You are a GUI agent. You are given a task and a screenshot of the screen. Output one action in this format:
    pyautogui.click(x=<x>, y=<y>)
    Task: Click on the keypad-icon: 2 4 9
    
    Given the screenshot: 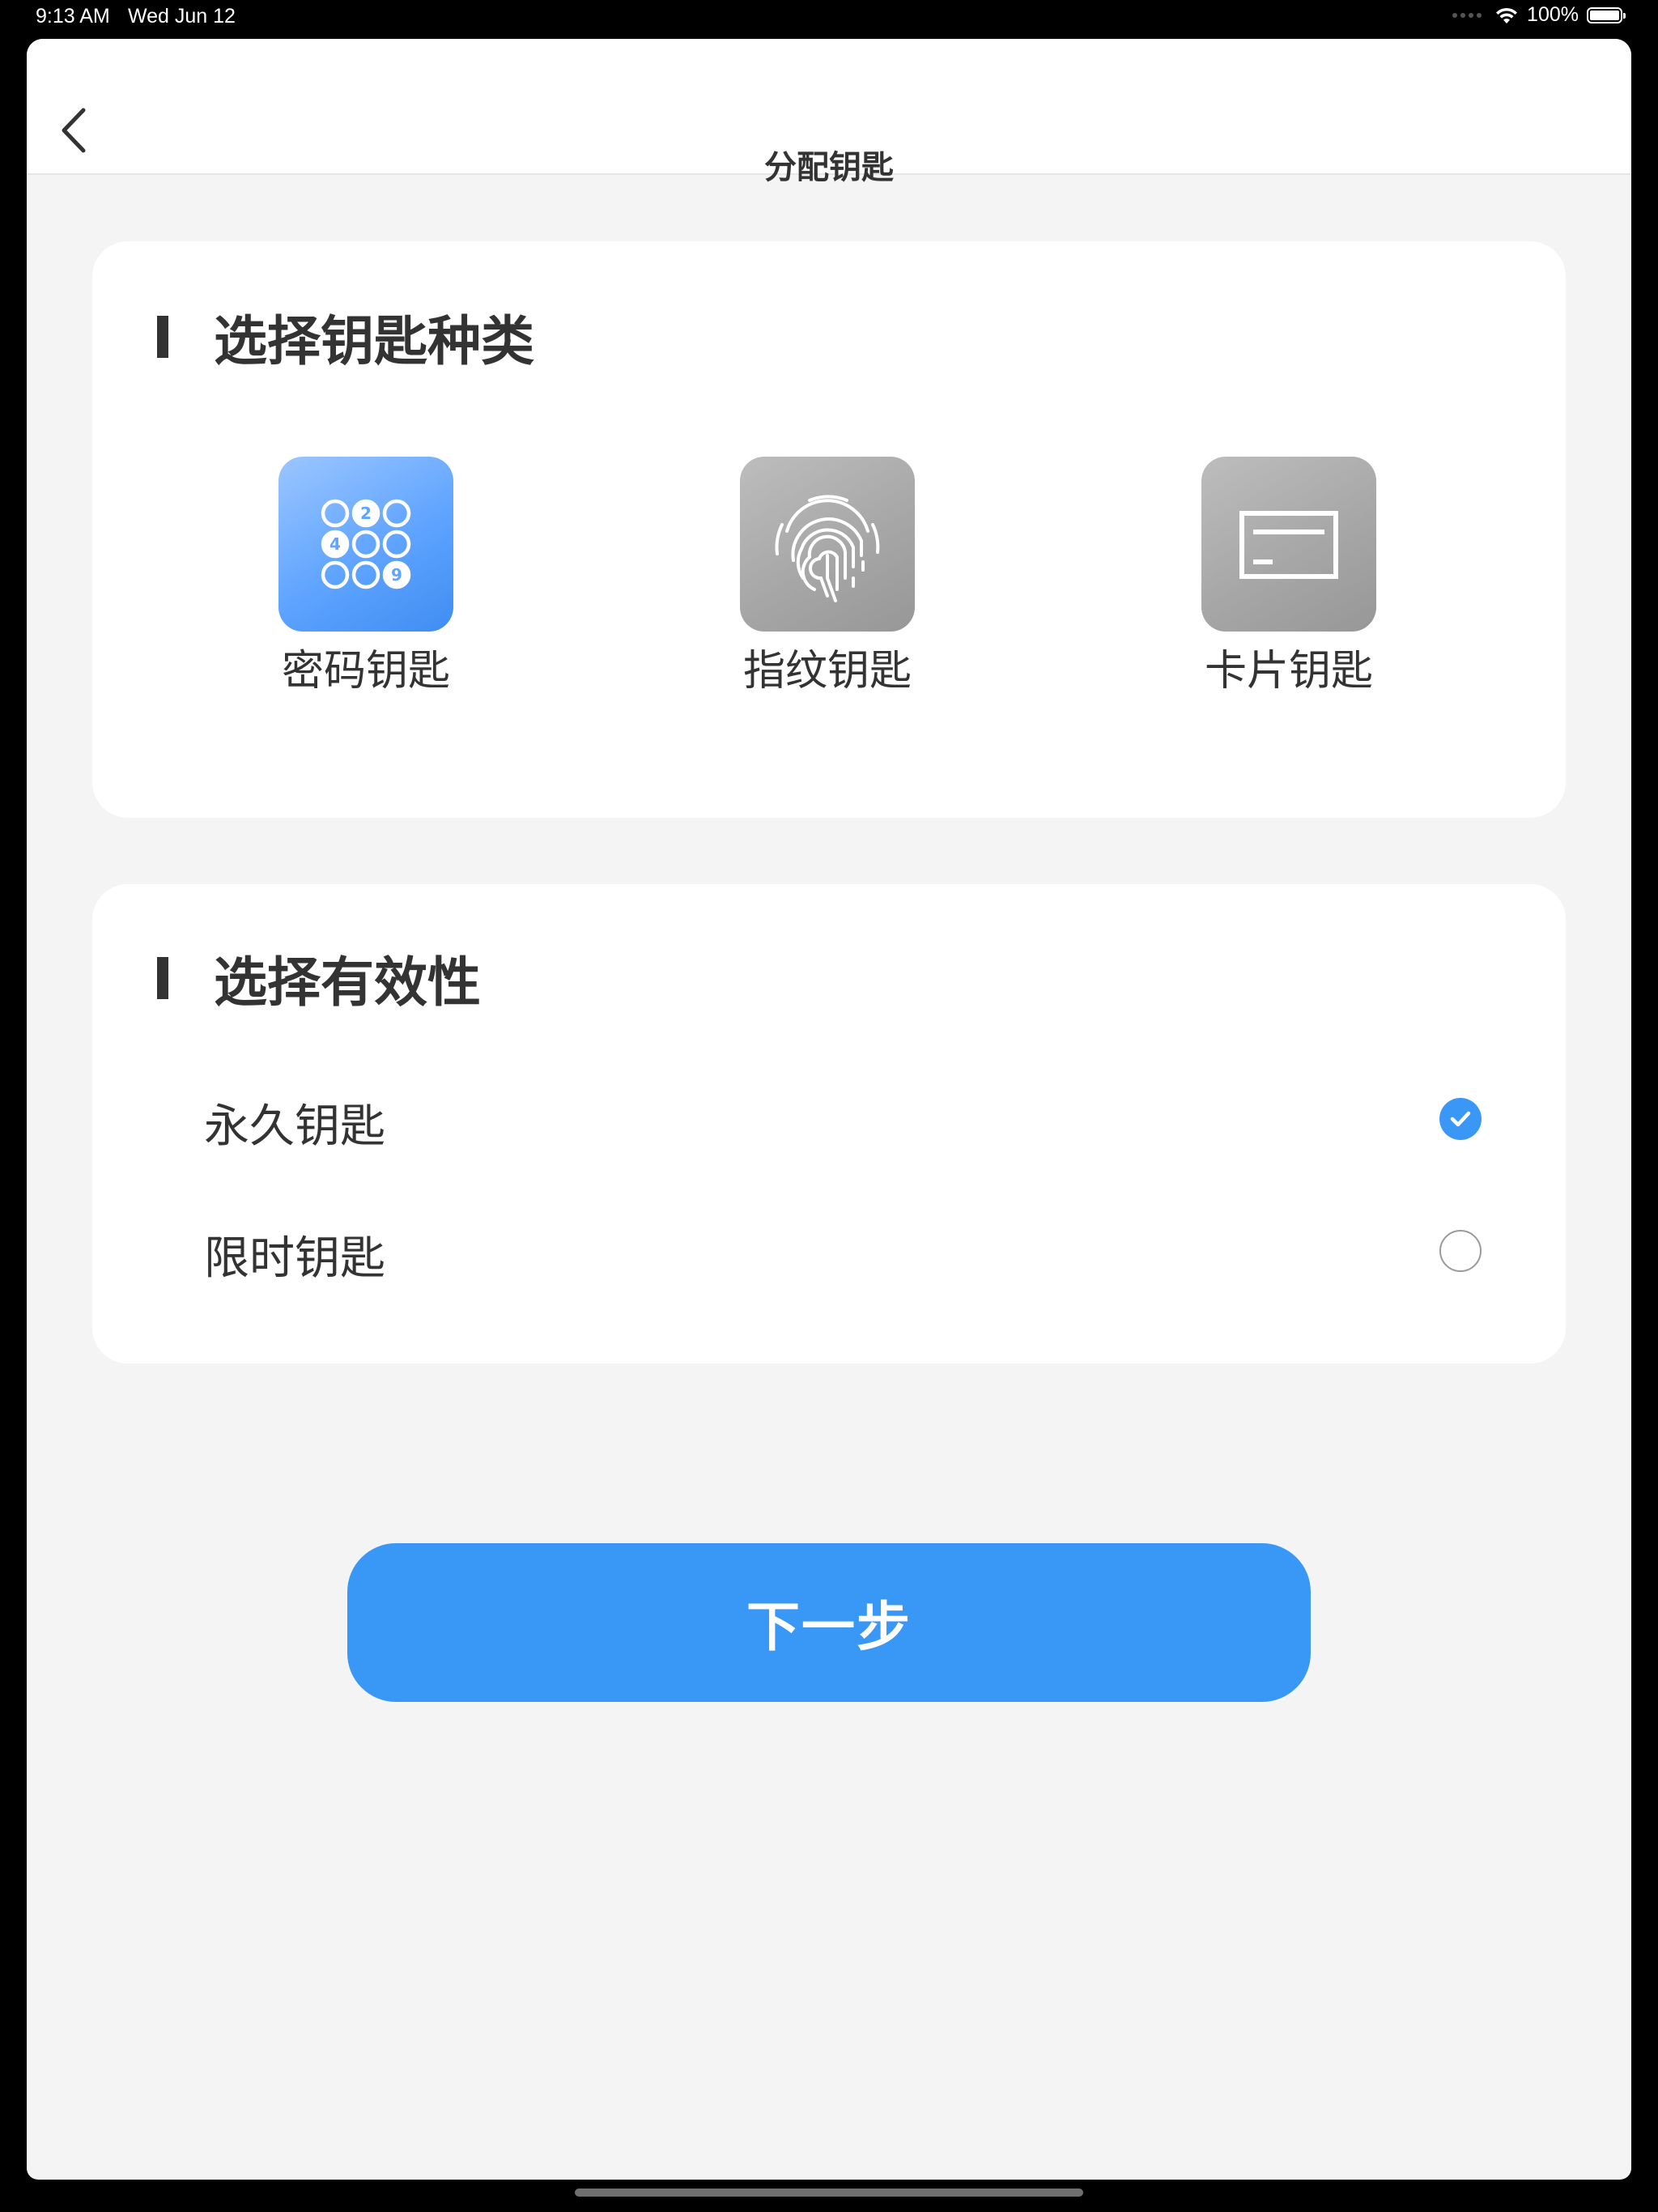 What is the action you would take?
    pyautogui.click(x=365, y=544)
    